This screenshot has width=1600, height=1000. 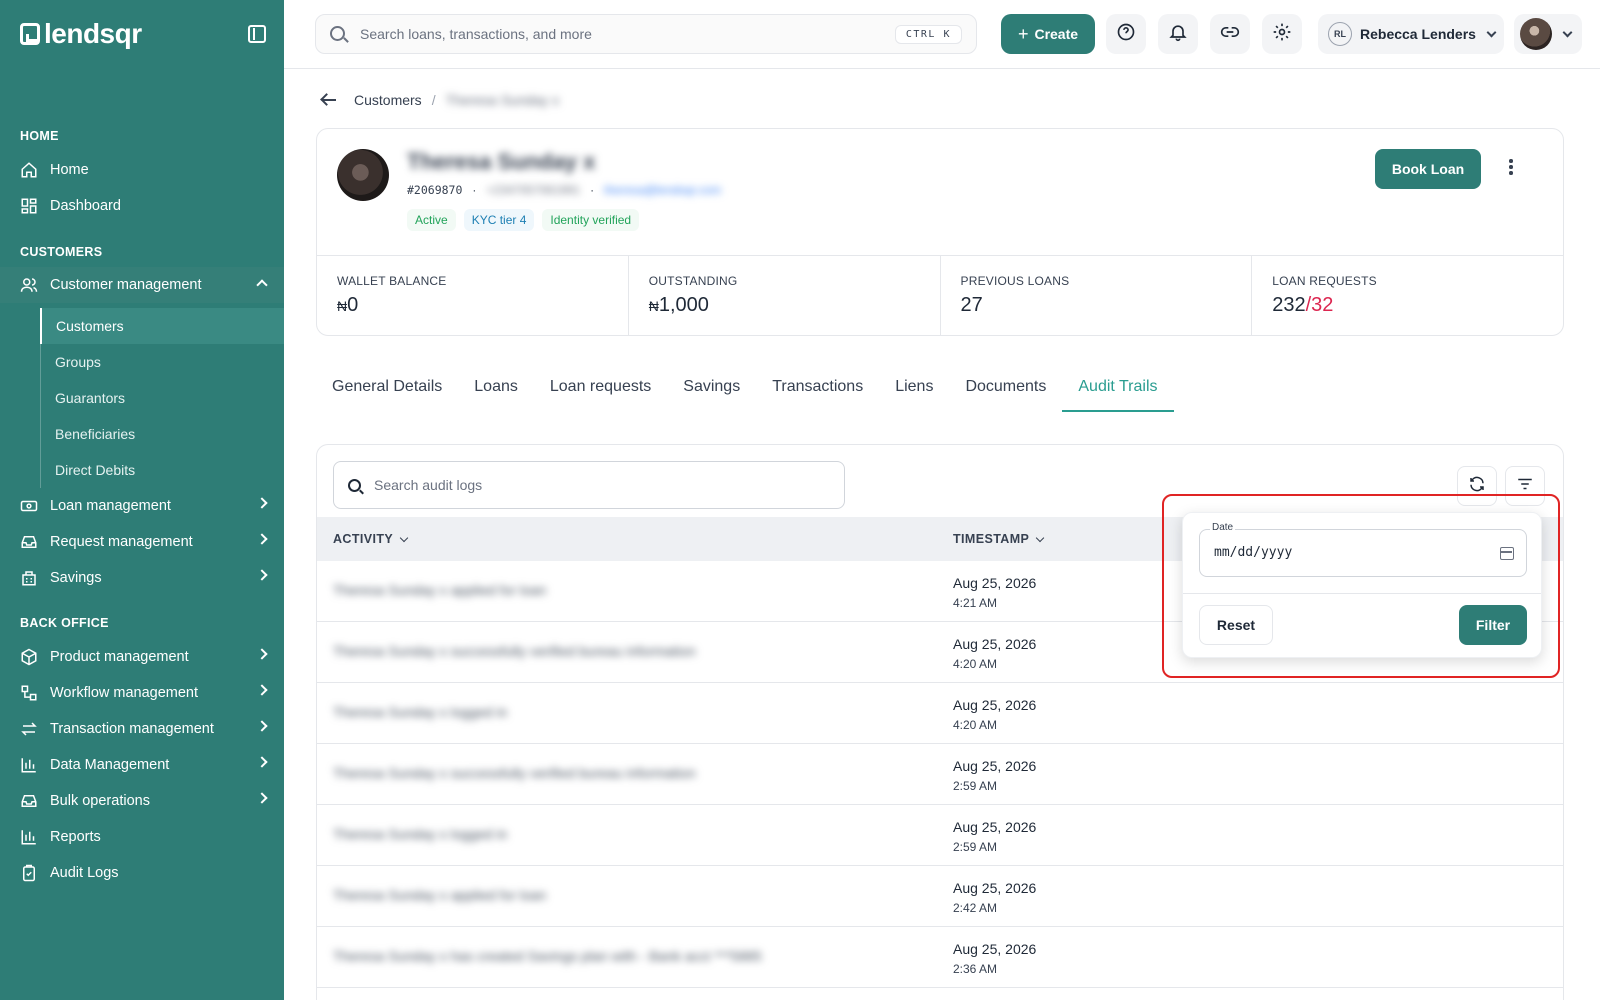 What do you see at coordinates (1005, 389) in the screenshot?
I see `tab-documents: Documents` at bounding box center [1005, 389].